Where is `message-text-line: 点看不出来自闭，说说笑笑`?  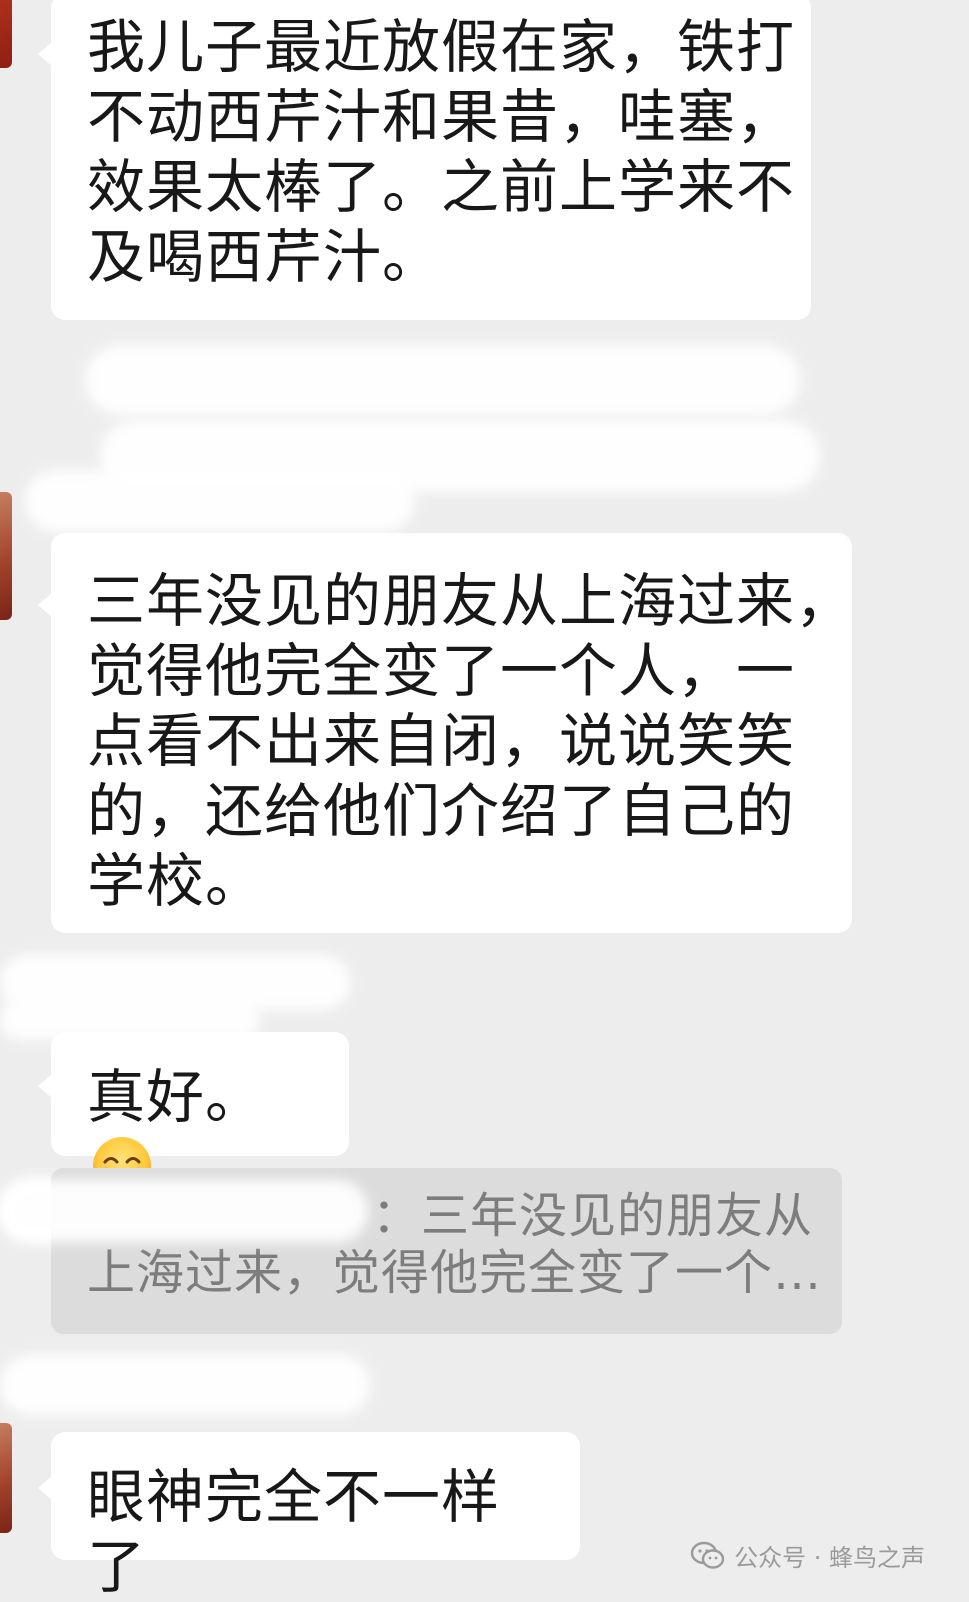 message-text-line: 点看不出来自闭，说说笑笑 is located at coordinates (441, 741).